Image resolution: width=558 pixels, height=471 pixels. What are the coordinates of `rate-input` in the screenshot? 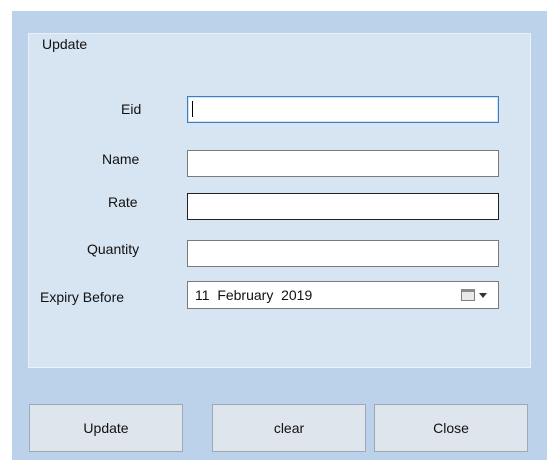 It's located at (343, 206).